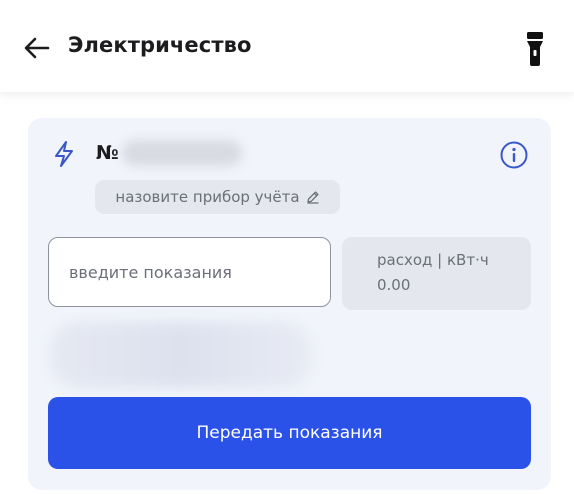 The height and width of the screenshot is (494, 574). I want to click on consumption-value: 0.00, so click(394, 285).